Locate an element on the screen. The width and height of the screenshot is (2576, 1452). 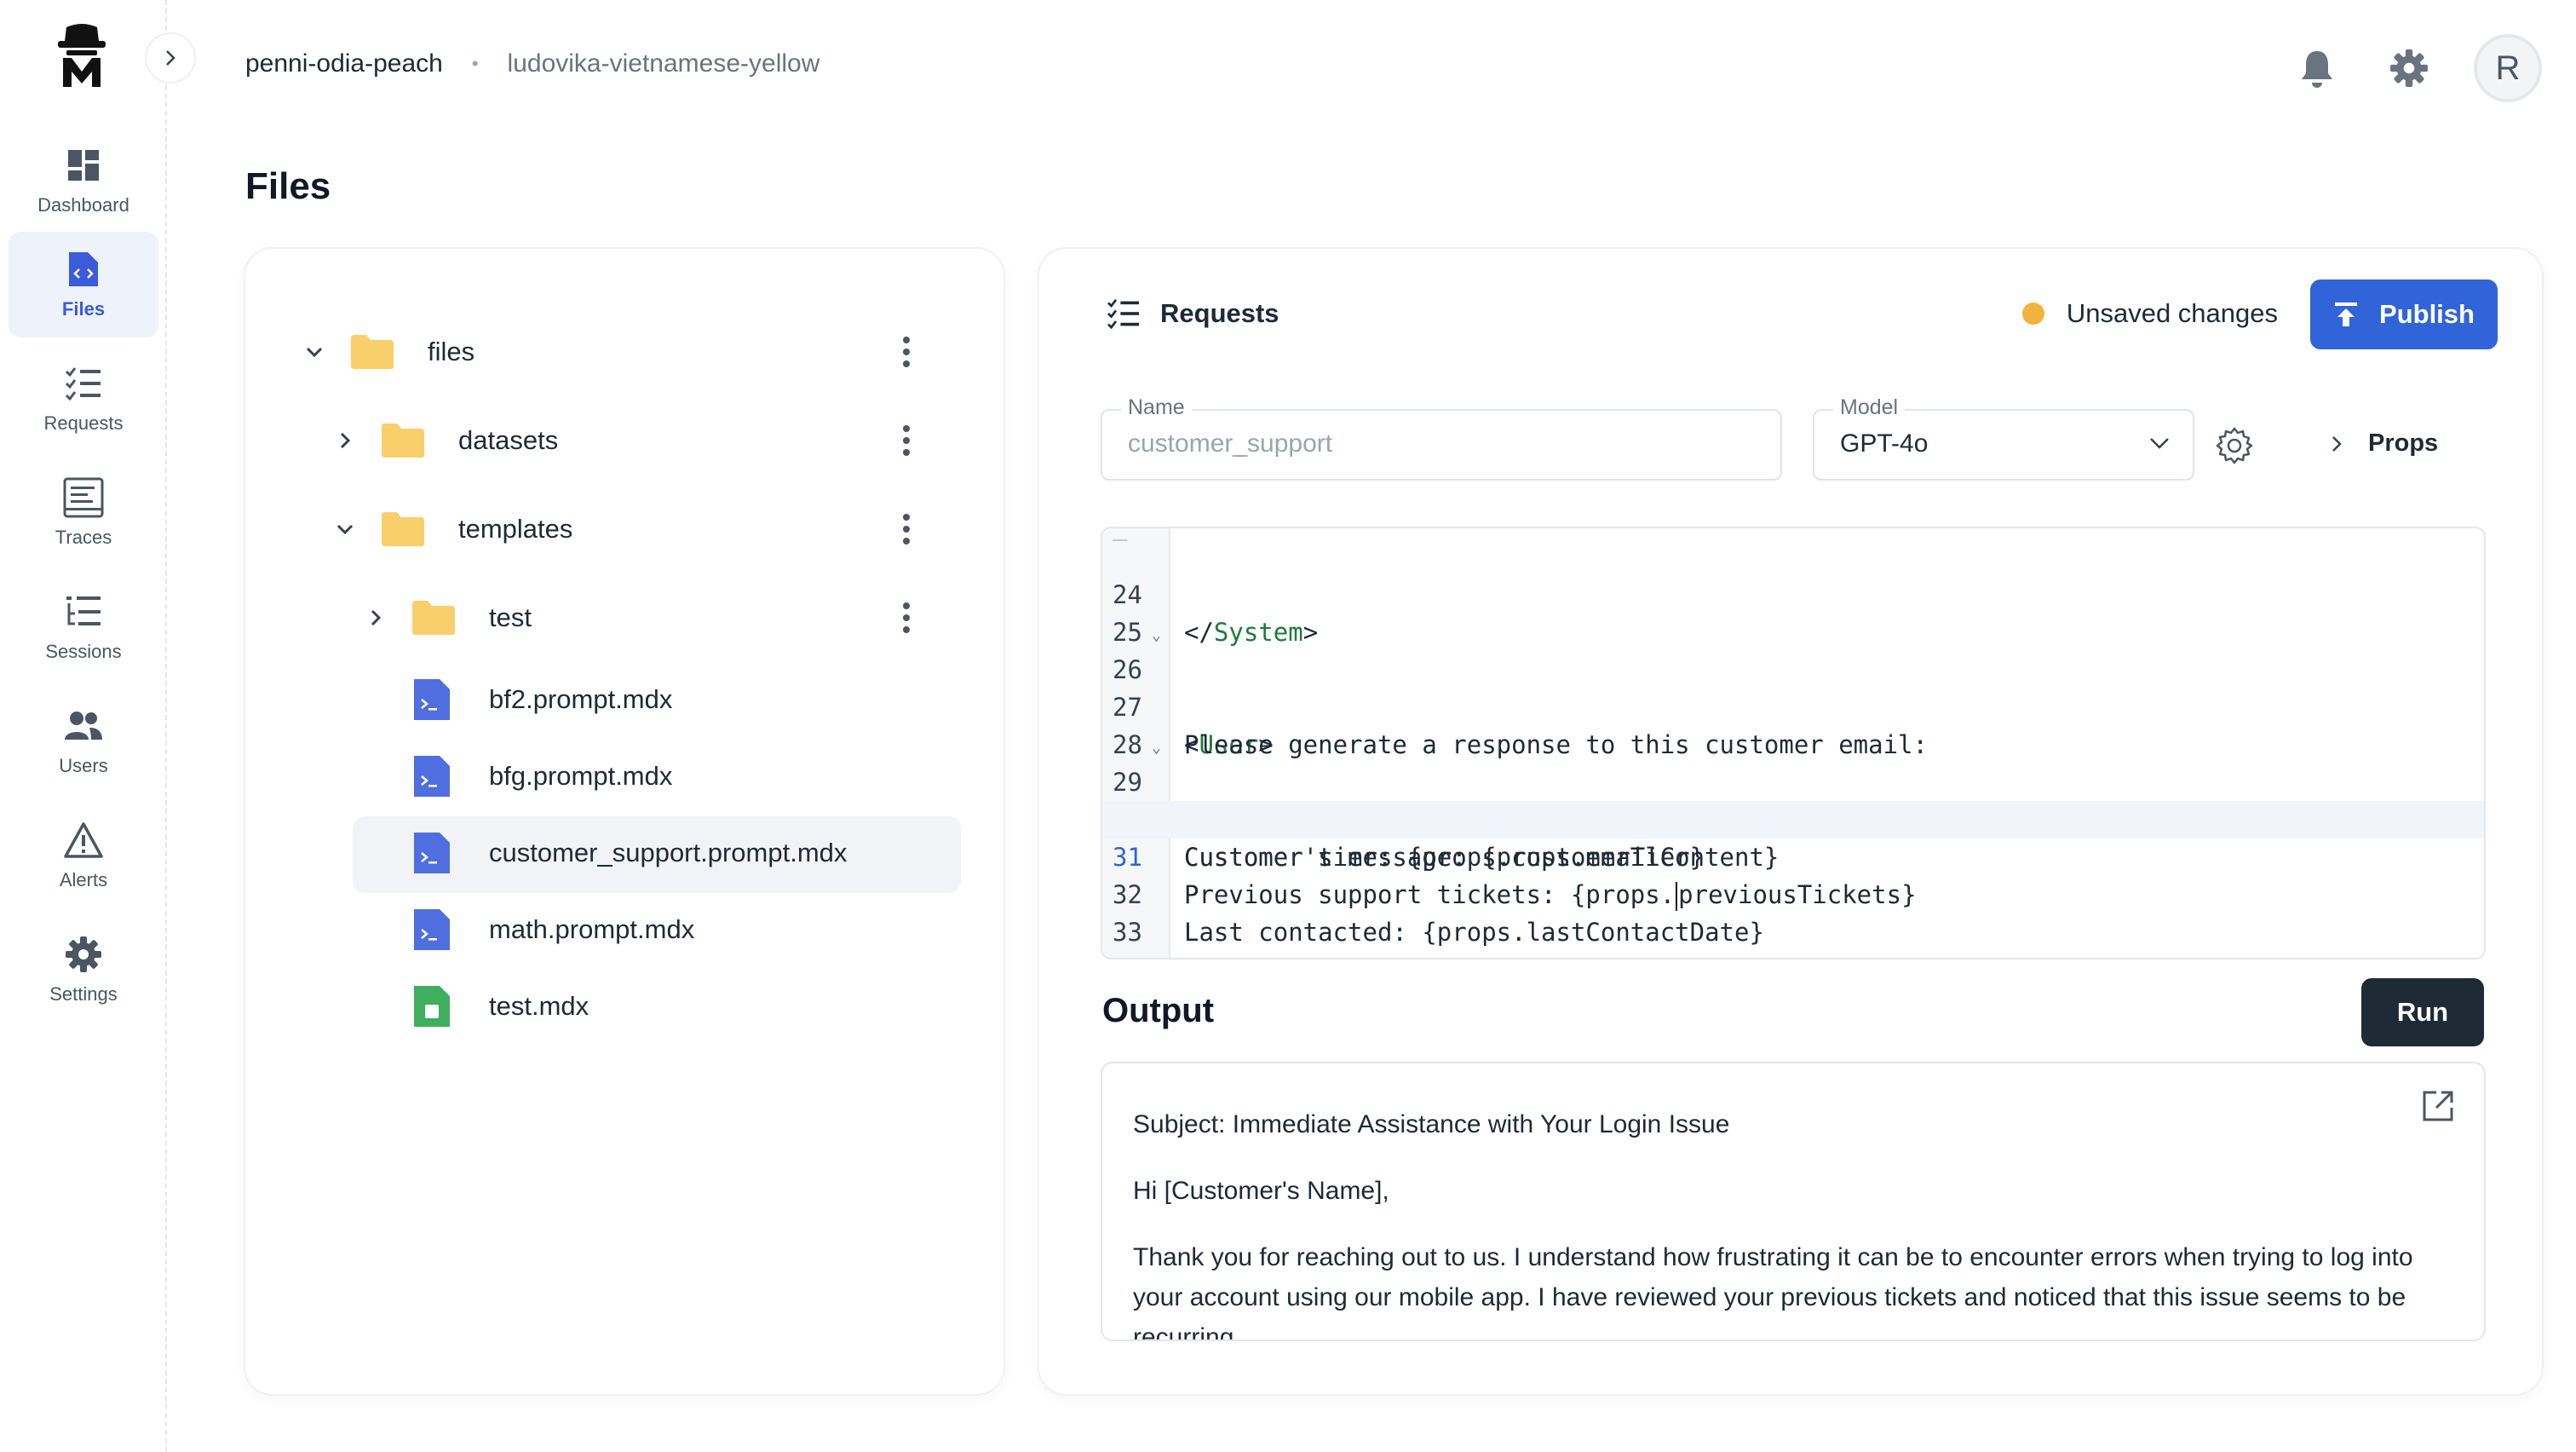
sidebar-item-label: Traces is located at coordinates (84, 538).